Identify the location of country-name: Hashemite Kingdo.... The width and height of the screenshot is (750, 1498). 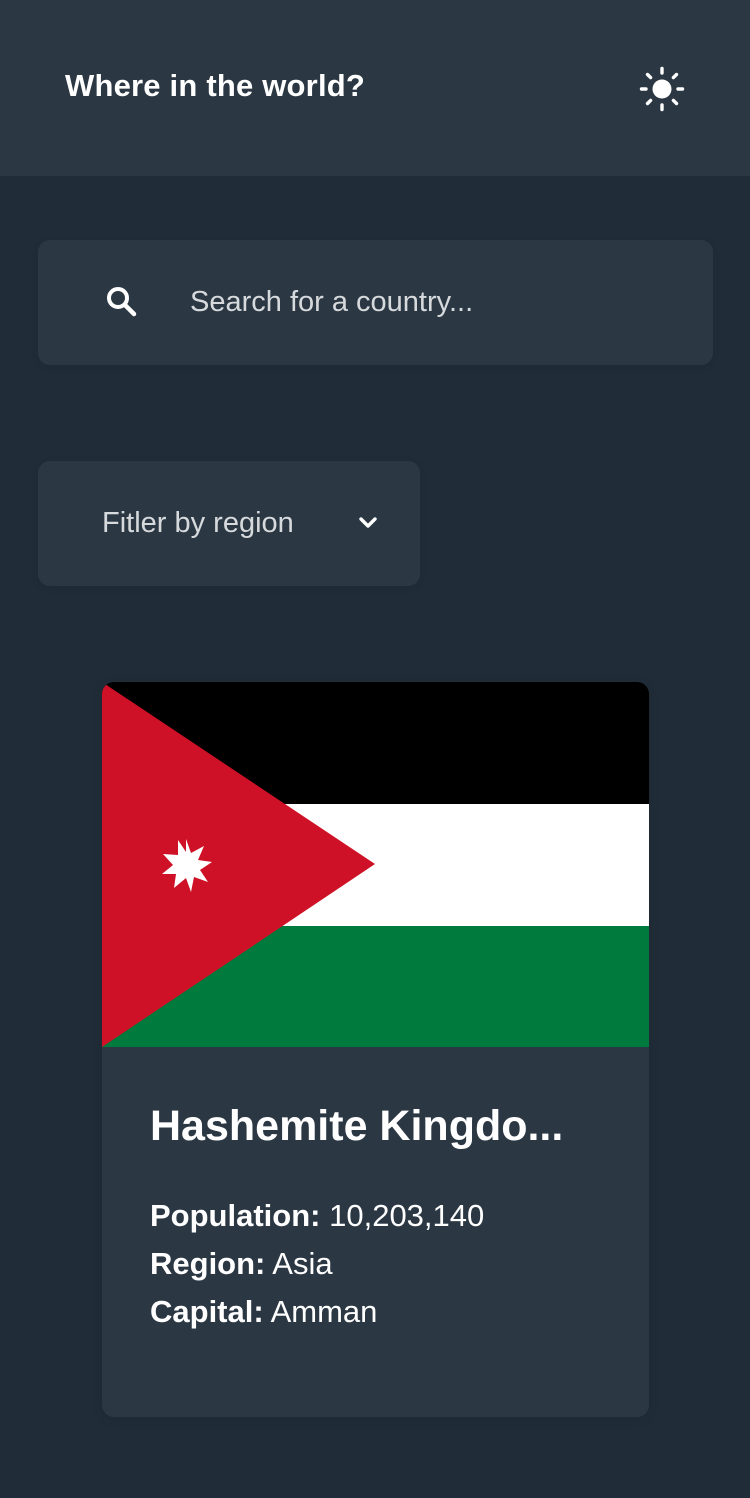
(357, 1126).